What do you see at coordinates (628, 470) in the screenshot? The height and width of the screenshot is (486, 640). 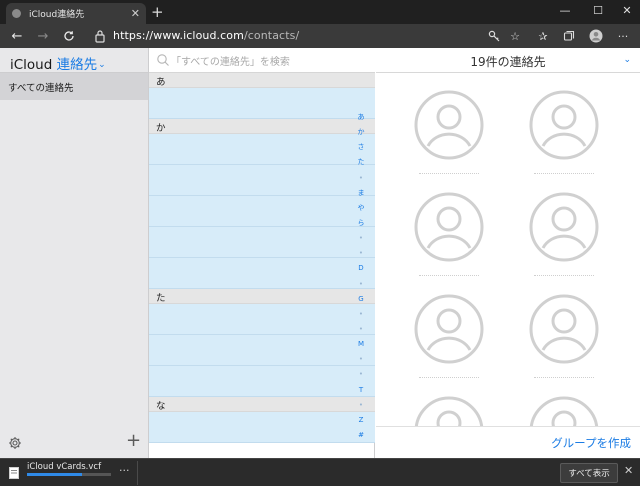 I see `close-download-bar-icon: ✕` at bounding box center [628, 470].